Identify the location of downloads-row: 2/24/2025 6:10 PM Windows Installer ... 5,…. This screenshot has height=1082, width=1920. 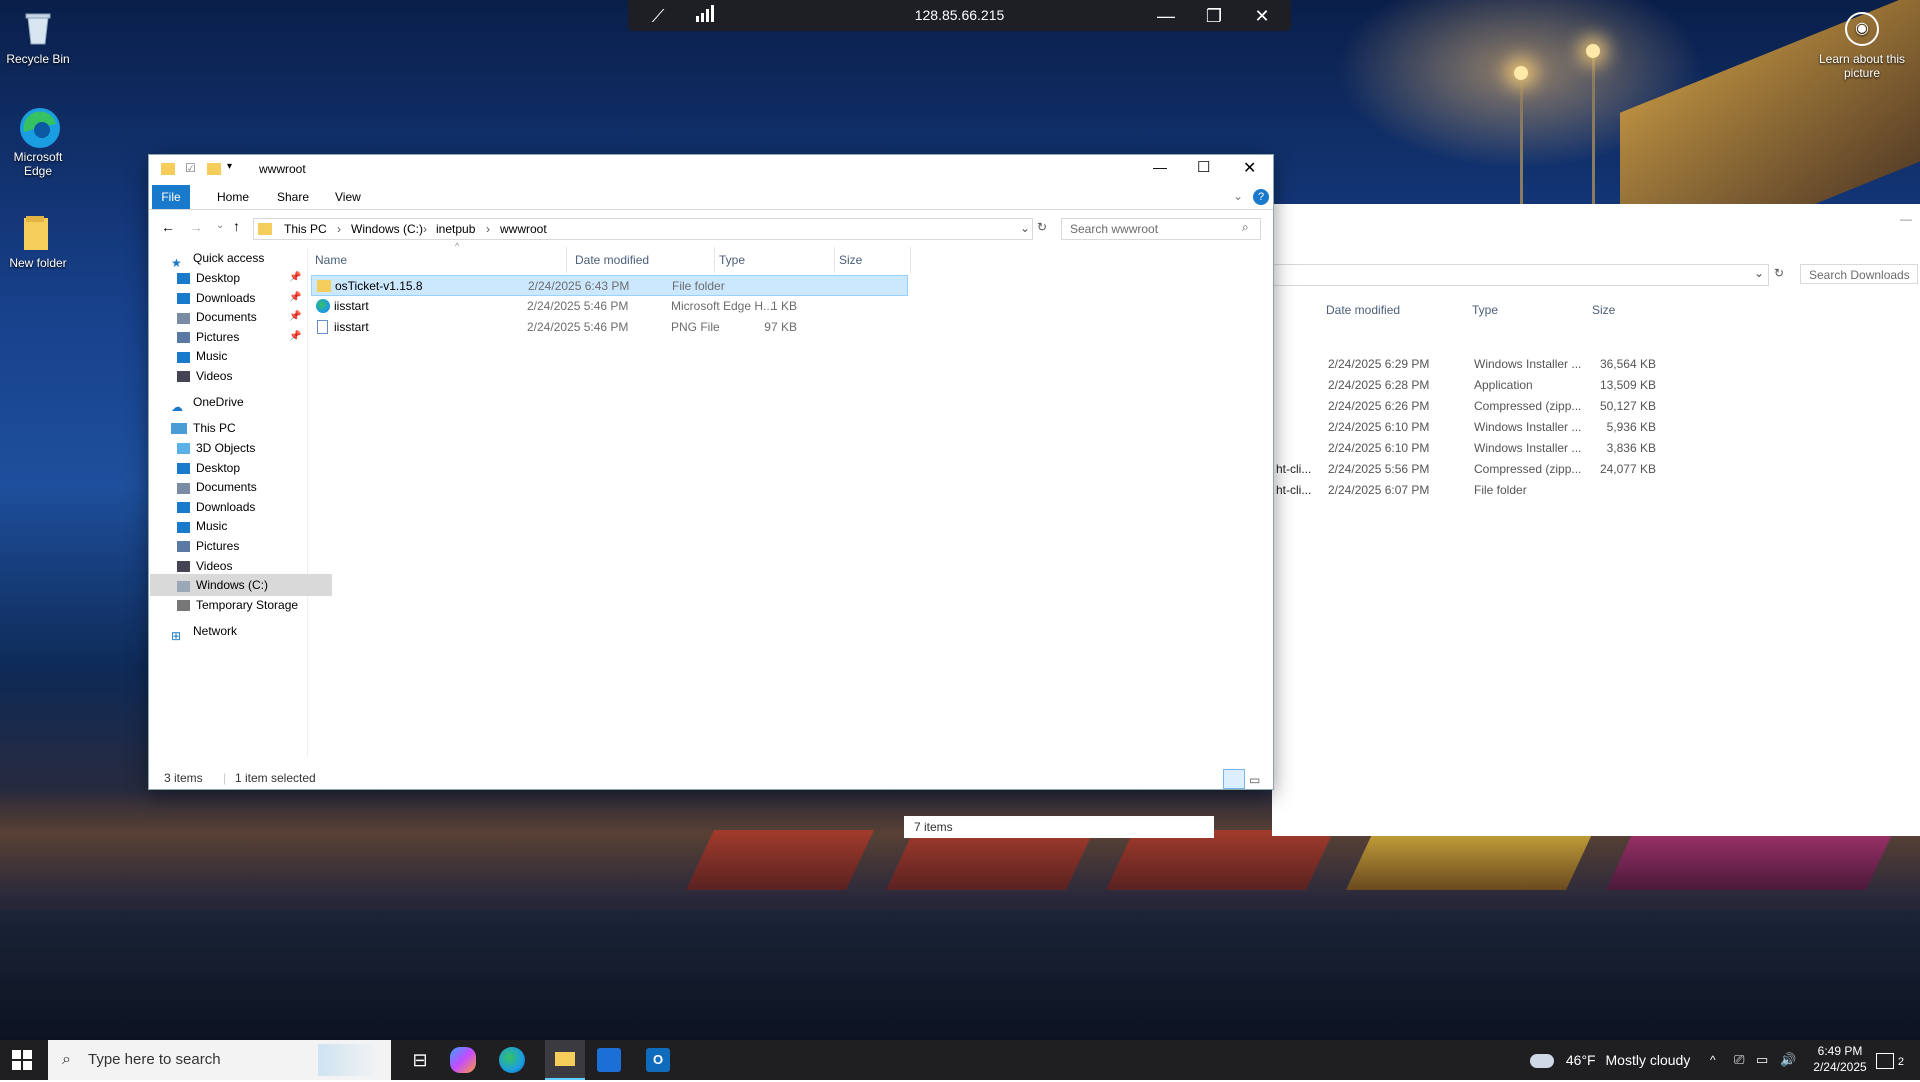
(1596, 427).